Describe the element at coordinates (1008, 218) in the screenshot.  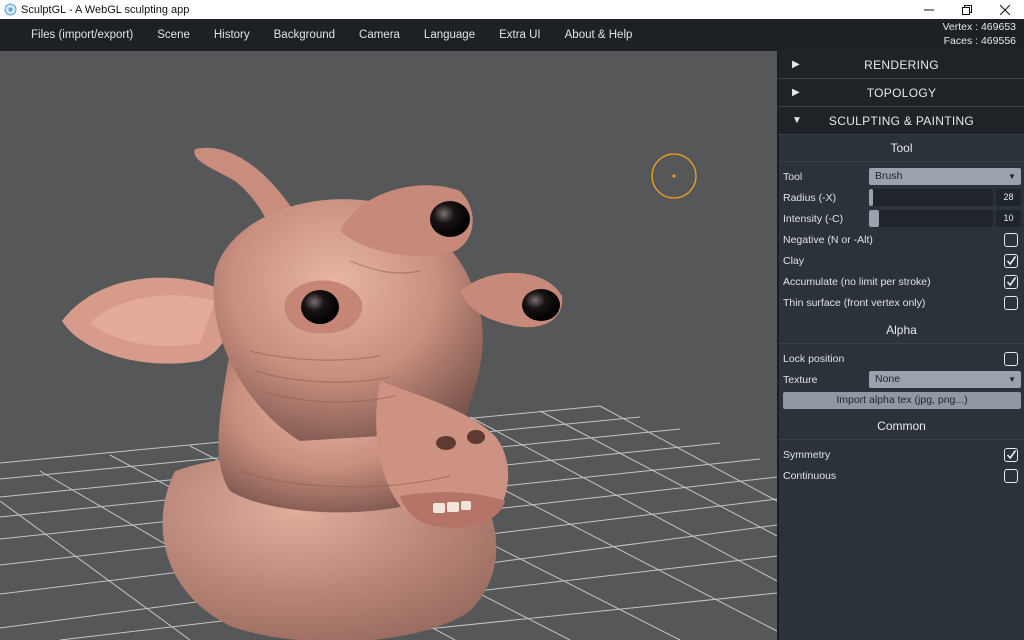
I see `intensity-value-input: 10` at that location.